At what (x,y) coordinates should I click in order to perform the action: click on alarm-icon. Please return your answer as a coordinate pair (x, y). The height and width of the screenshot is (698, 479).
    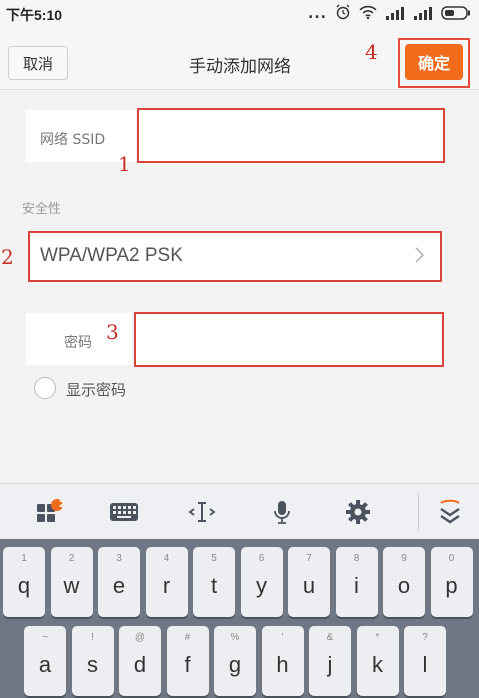
    Looking at the image, I should click on (343, 14).